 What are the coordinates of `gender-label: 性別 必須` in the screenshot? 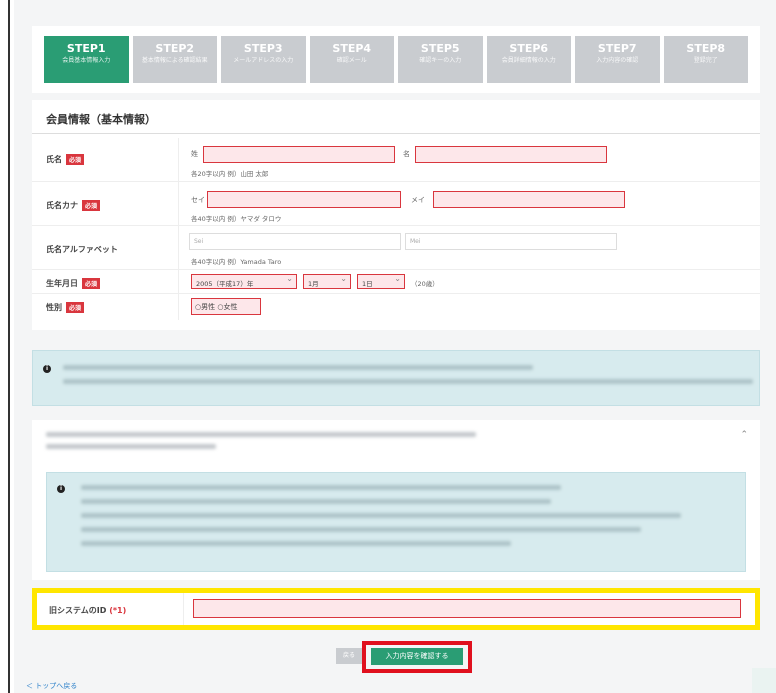 It's located at (65, 307).